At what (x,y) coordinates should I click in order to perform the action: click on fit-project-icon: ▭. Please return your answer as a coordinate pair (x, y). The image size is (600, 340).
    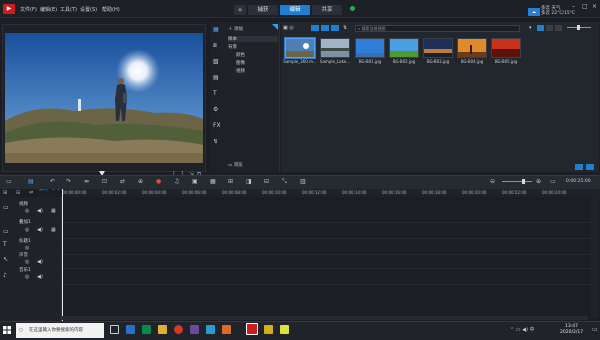
    Looking at the image, I should click on (553, 181).